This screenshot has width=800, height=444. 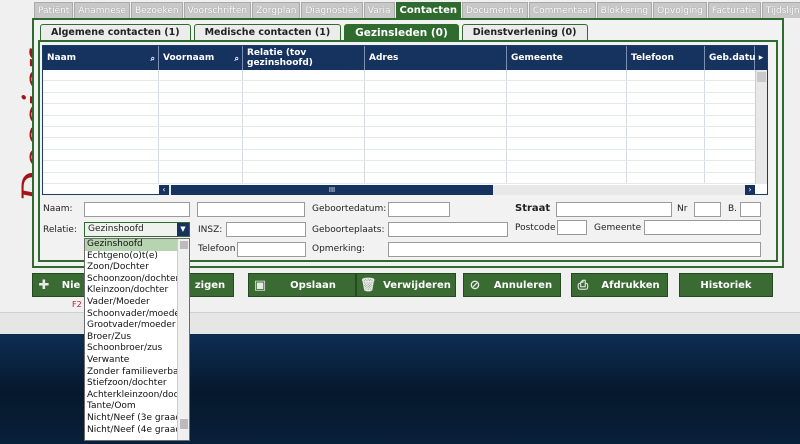 What do you see at coordinates (137, 209) in the screenshot?
I see `naam-input` at bounding box center [137, 209].